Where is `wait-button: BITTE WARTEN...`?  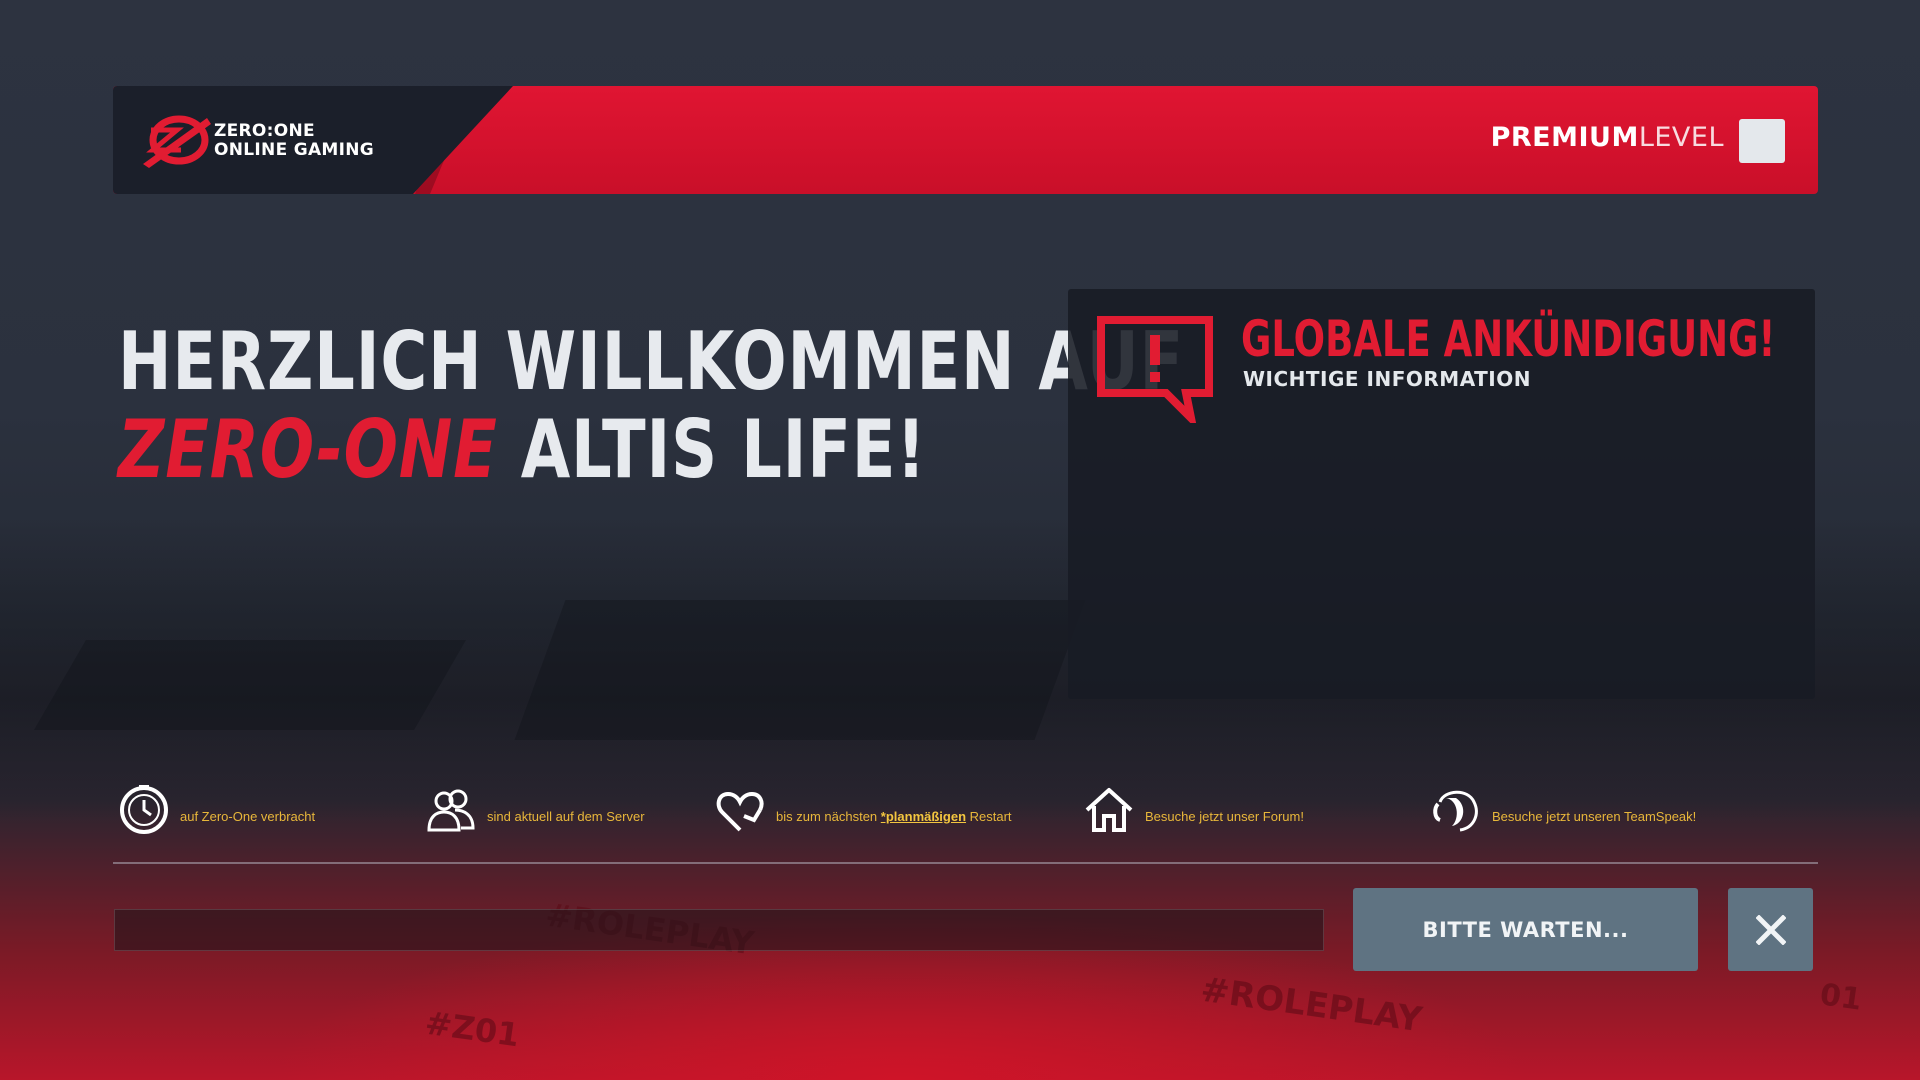 wait-button: BITTE WARTEN... is located at coordinates (1525, 929).